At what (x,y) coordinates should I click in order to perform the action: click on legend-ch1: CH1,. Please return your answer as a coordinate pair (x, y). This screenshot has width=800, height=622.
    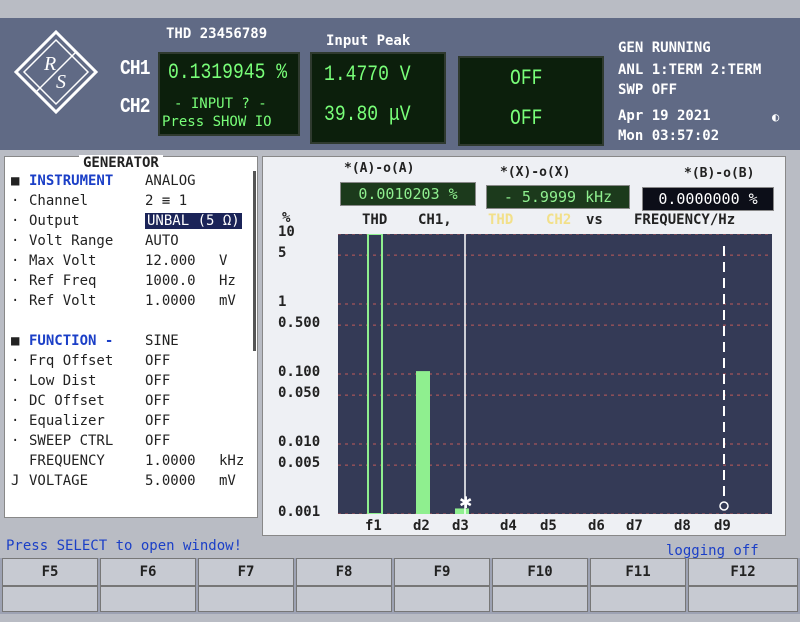
    Looking at the image, I should click on (435, 220).